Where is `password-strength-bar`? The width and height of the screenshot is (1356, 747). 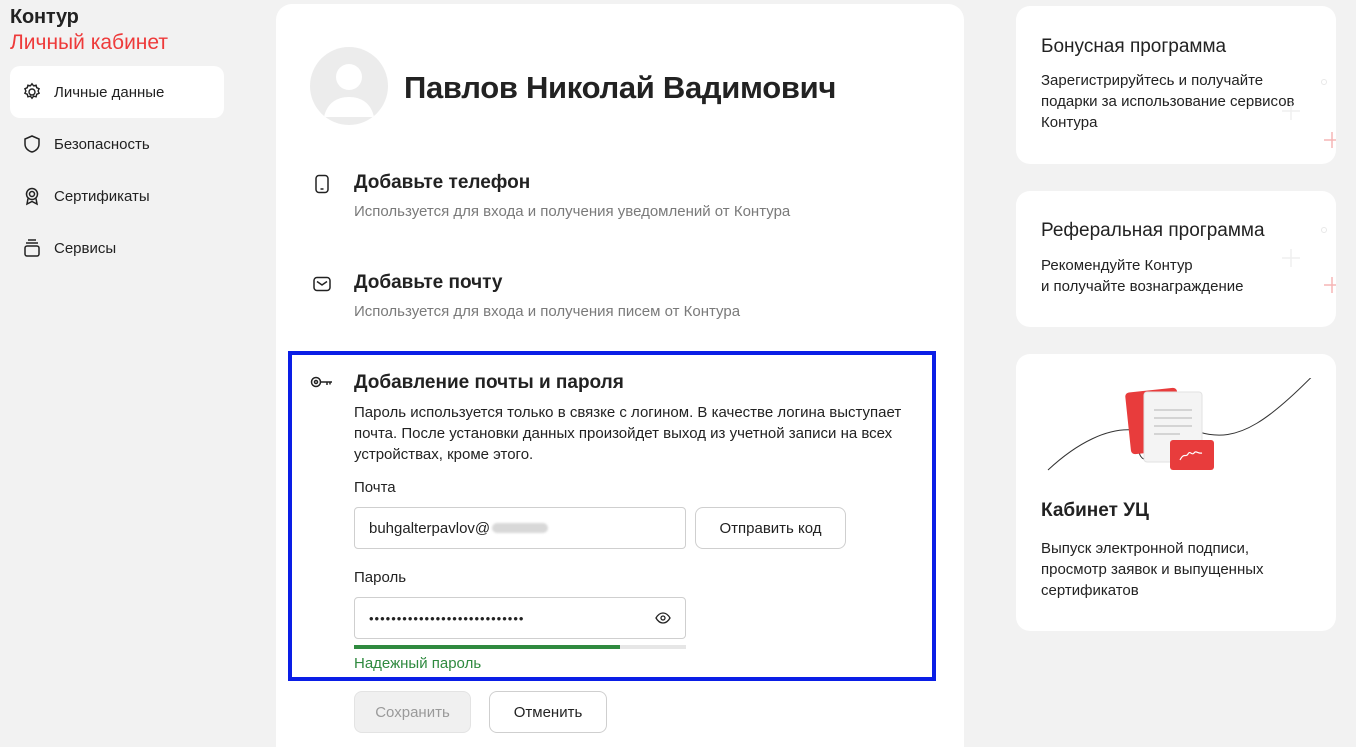 password-strength-bar is located at coordinates (520, 647).